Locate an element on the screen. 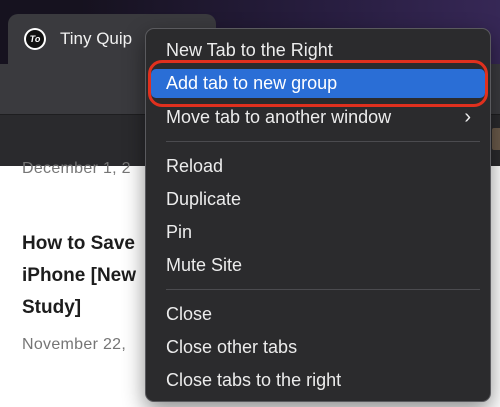 The height and width of the screenshot is (407, 500). article-title-link: How to Save iPhone [New Study] is located at coordinates (84, 276).